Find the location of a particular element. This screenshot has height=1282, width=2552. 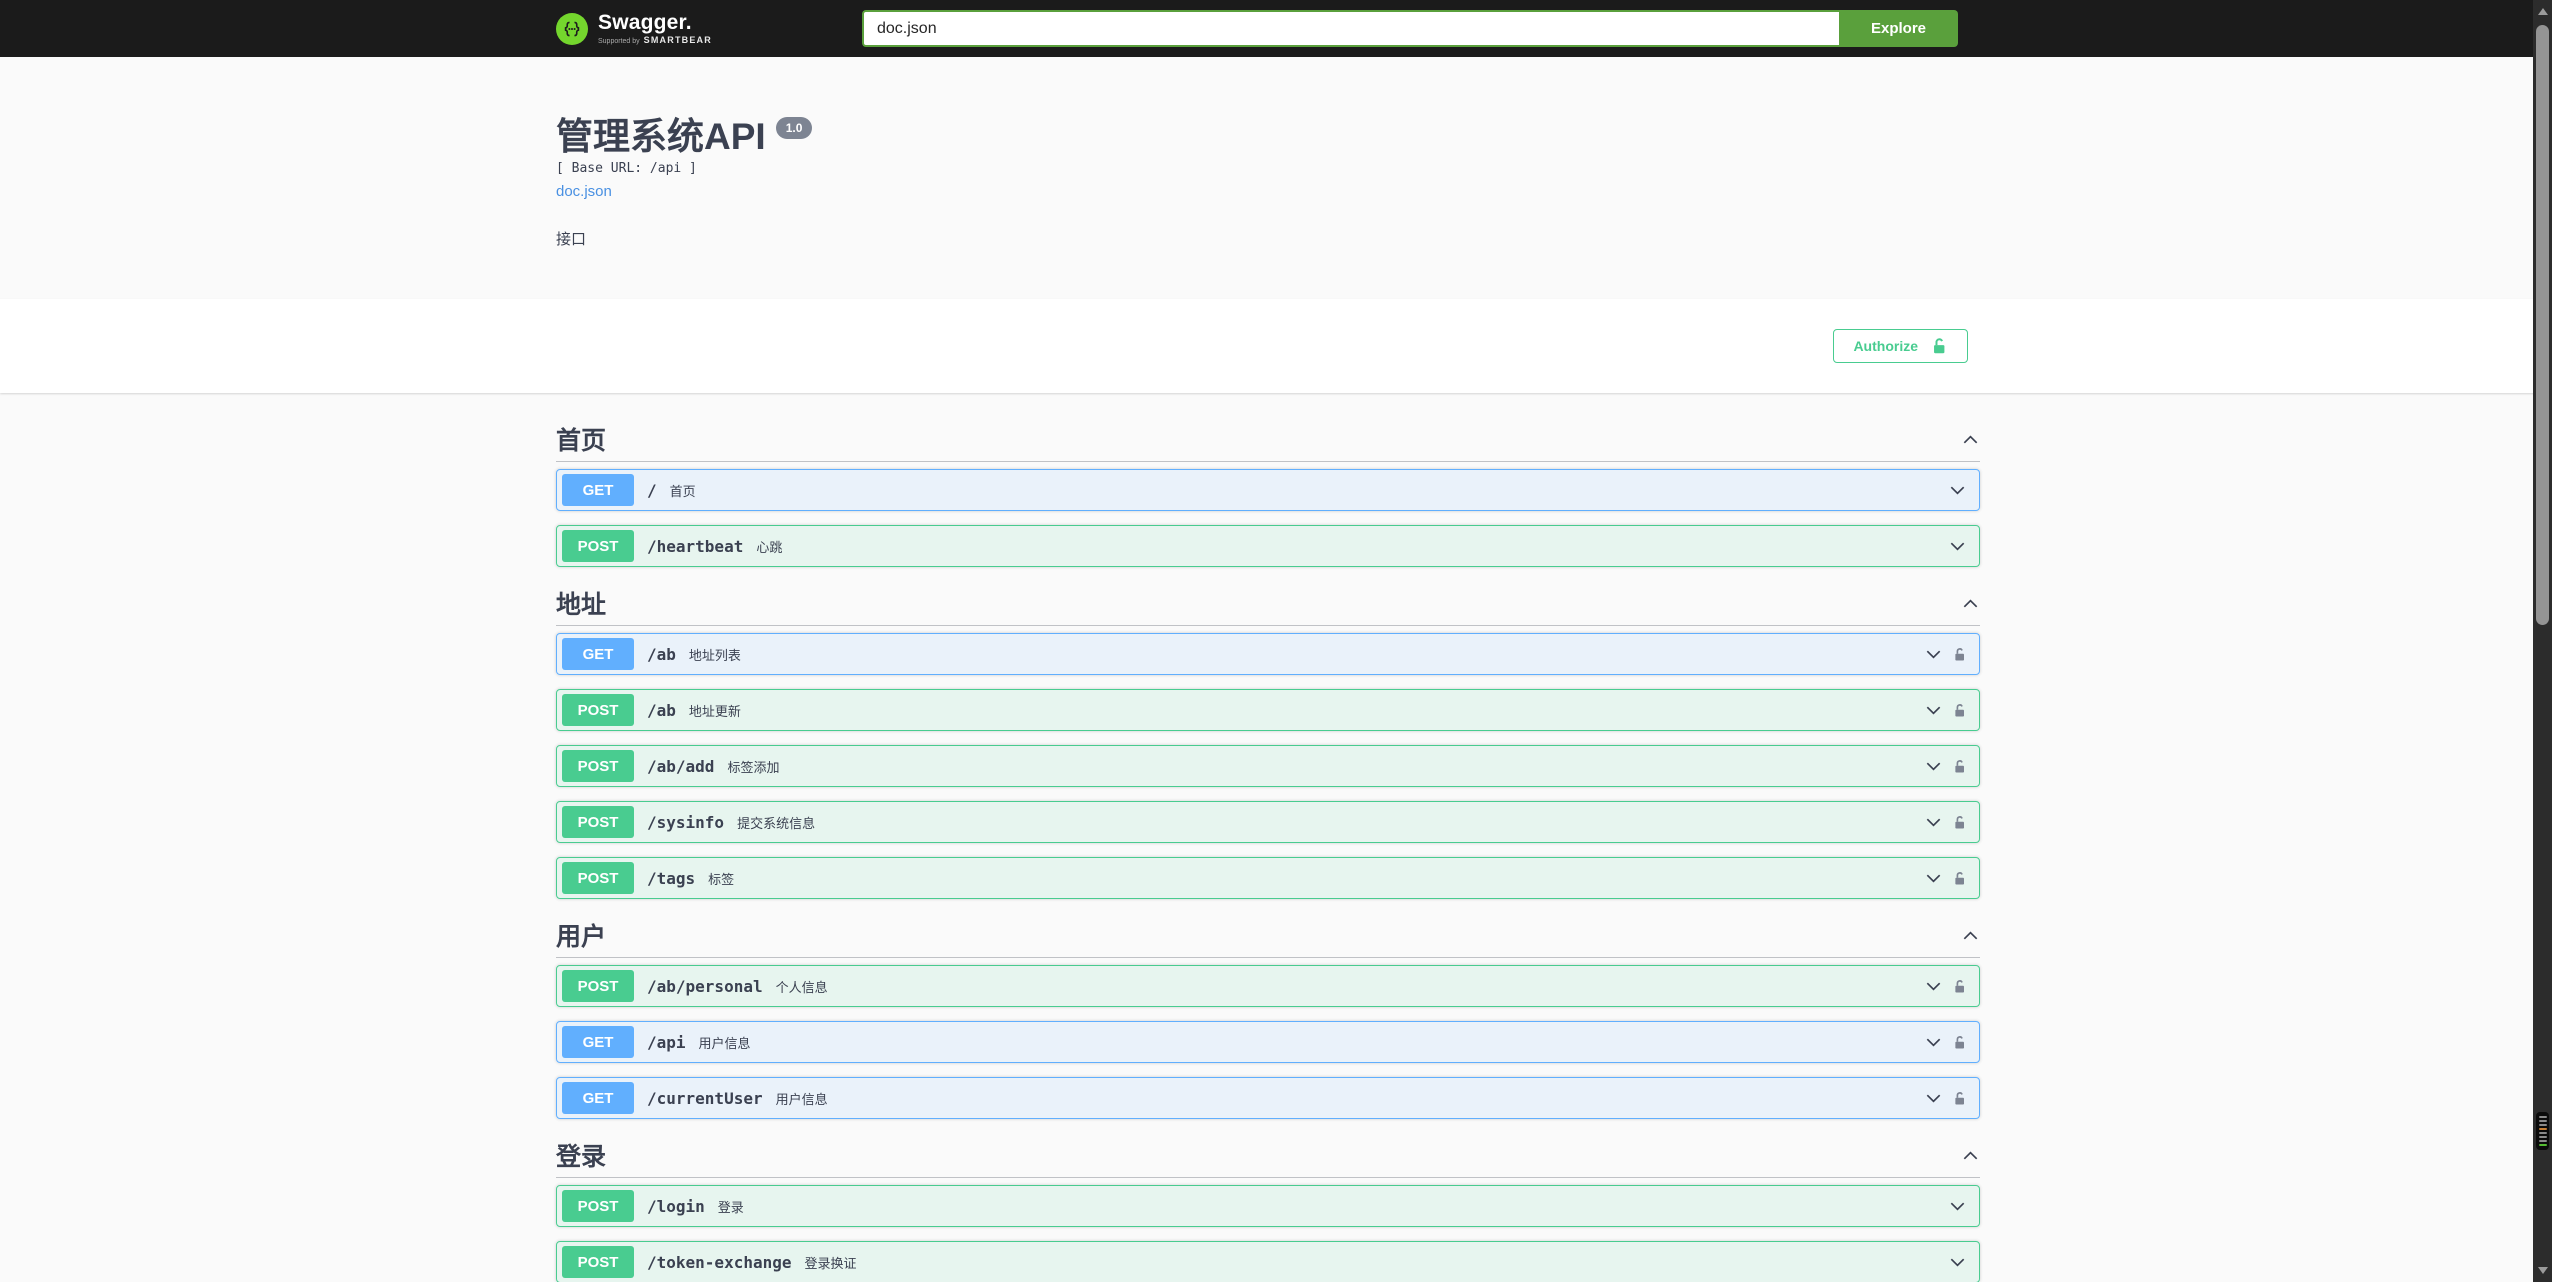

explore-button: Explore is located at coordinates (1898, 28).